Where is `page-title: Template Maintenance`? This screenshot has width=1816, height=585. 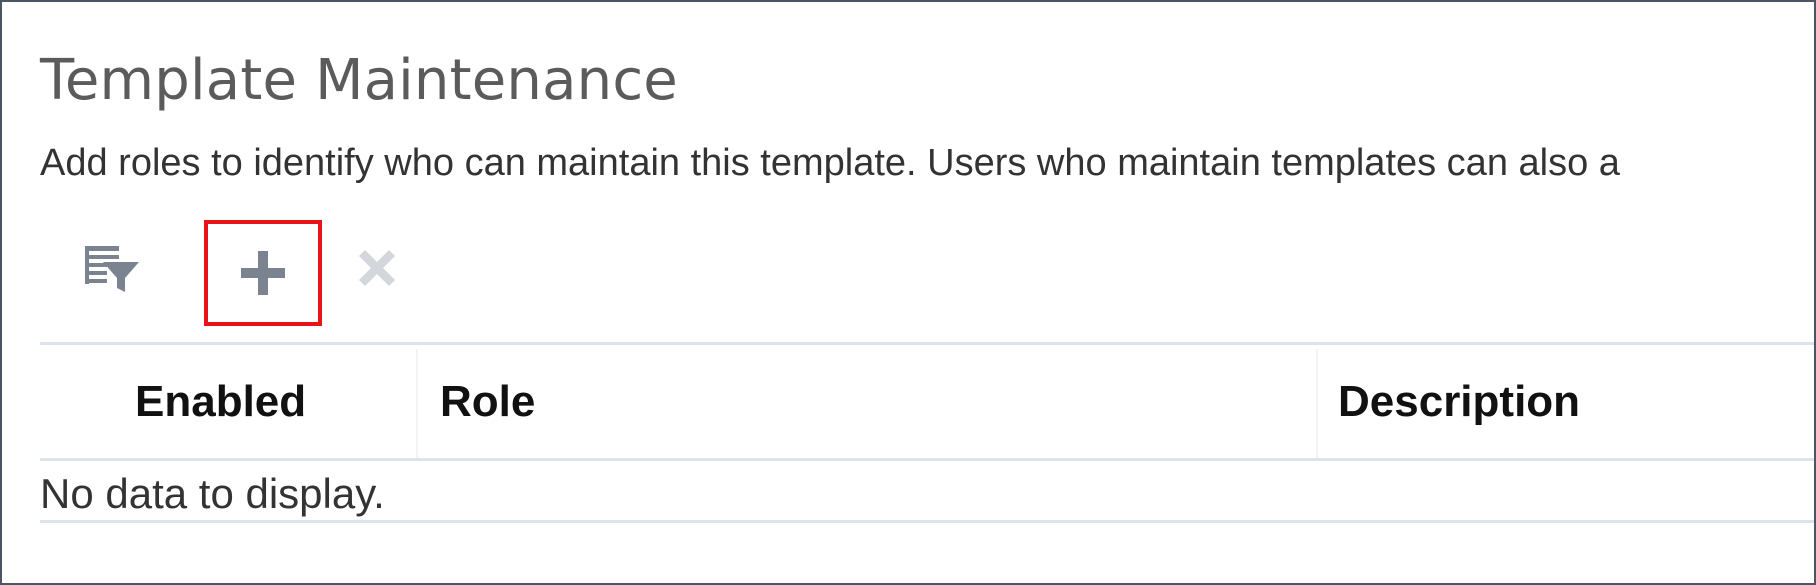
page-title: Template Maintenance is located at coordinates (359, 80).